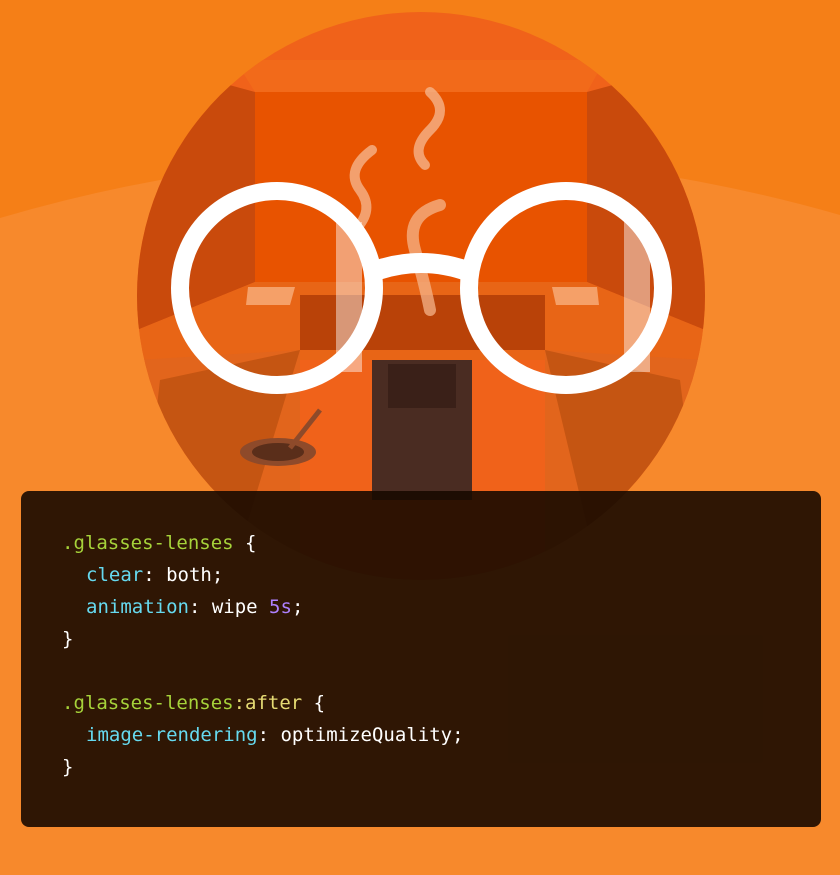 The height and width of the screenshot is (875, 840). What do you see at coordinates (189, 575) in the screenshot?
I see `css-value: both` at bounding box center [189, 575].